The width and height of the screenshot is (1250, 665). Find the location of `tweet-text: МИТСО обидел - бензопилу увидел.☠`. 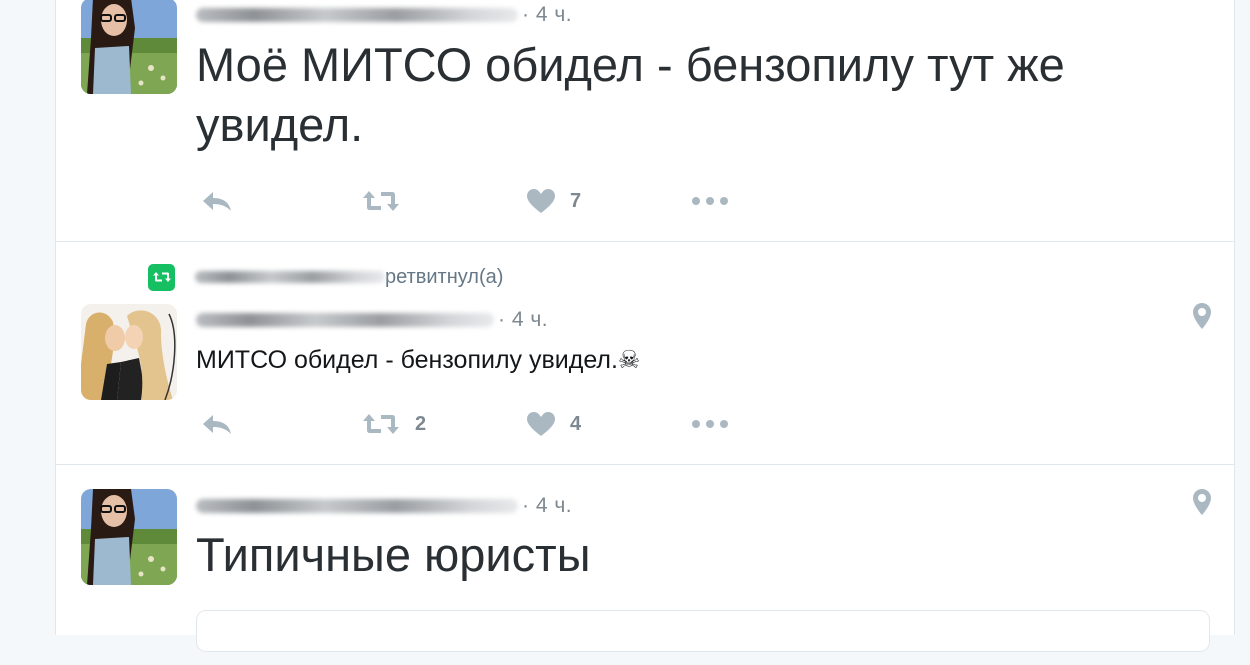

tweet-text: МИТСО обидел - бензопилу увидел.☠ is located at coordinates (418, 360).